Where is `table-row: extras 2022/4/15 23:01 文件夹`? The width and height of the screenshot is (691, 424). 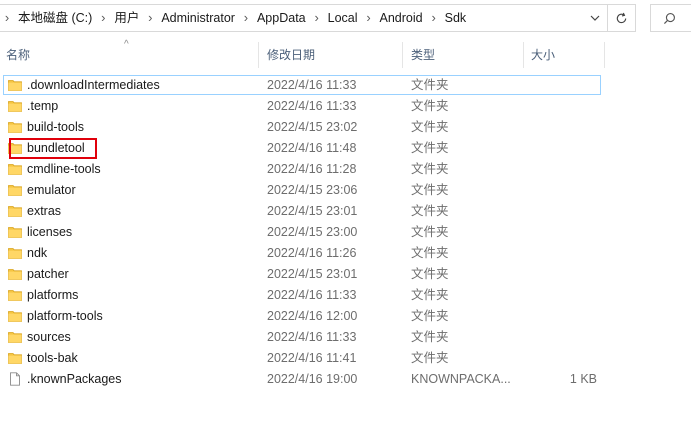 table-row: extras 2022/4/15 23:01 文件夹 is located at coordinates (345, 211).